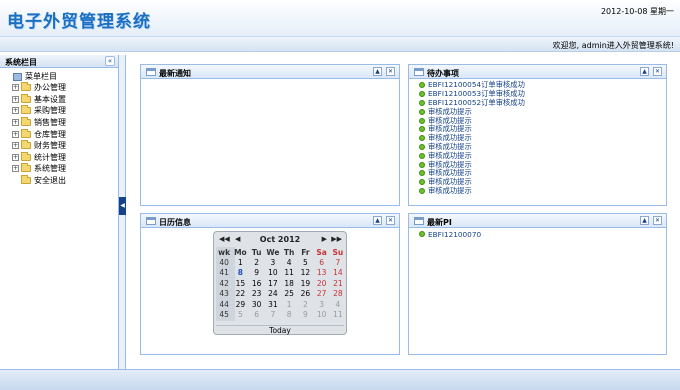  What do you see at coordinates (338, 293) in the screenshot?
I see `calendar-day: 28` at bounding box center [338, 293].